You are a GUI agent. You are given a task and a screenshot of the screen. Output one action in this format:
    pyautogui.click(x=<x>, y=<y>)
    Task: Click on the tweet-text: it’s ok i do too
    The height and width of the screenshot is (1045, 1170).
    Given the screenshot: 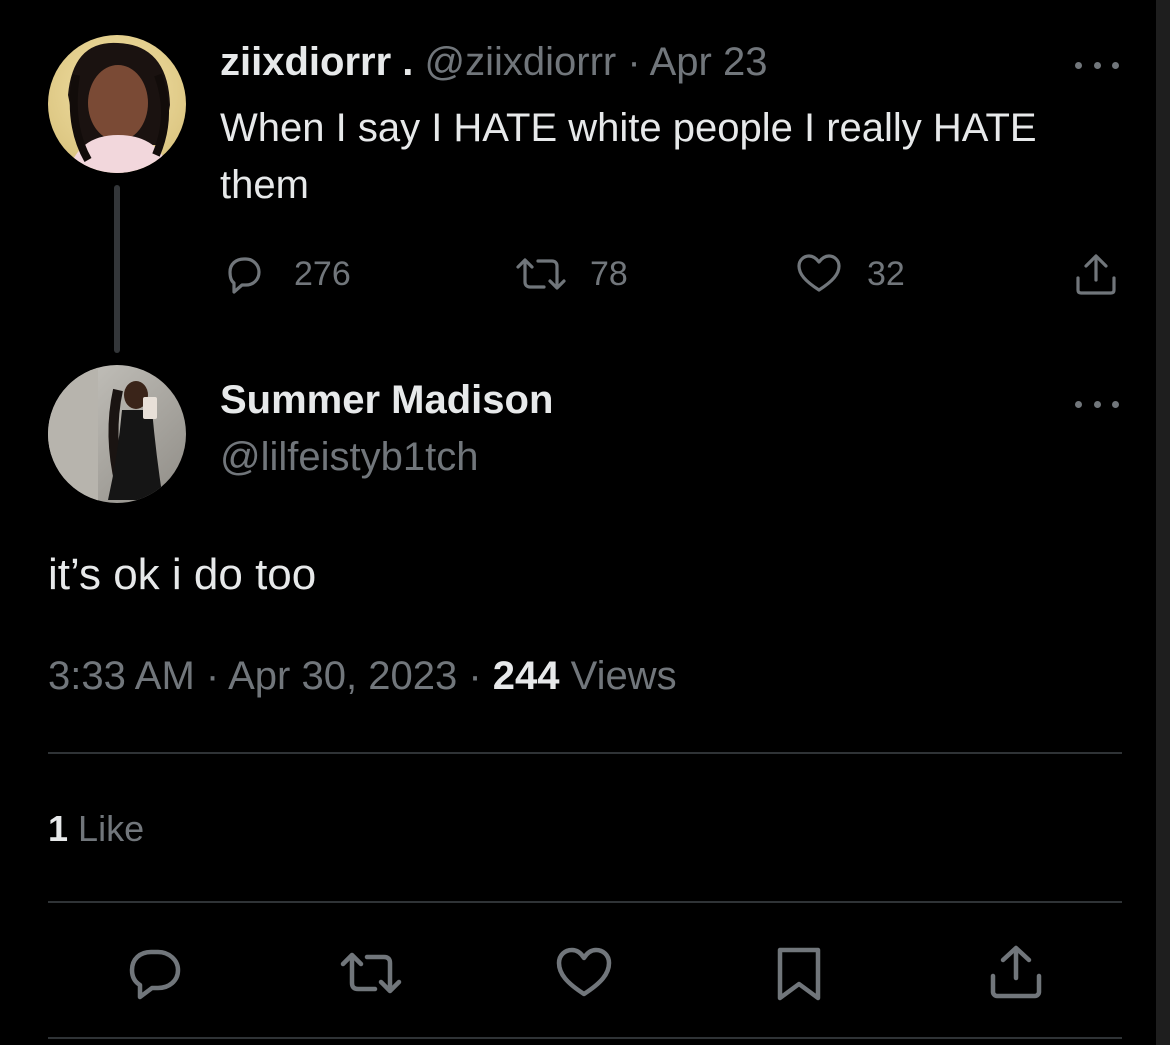 What is the action you would take?
    pyautogui.click(x=182, y=574)
    